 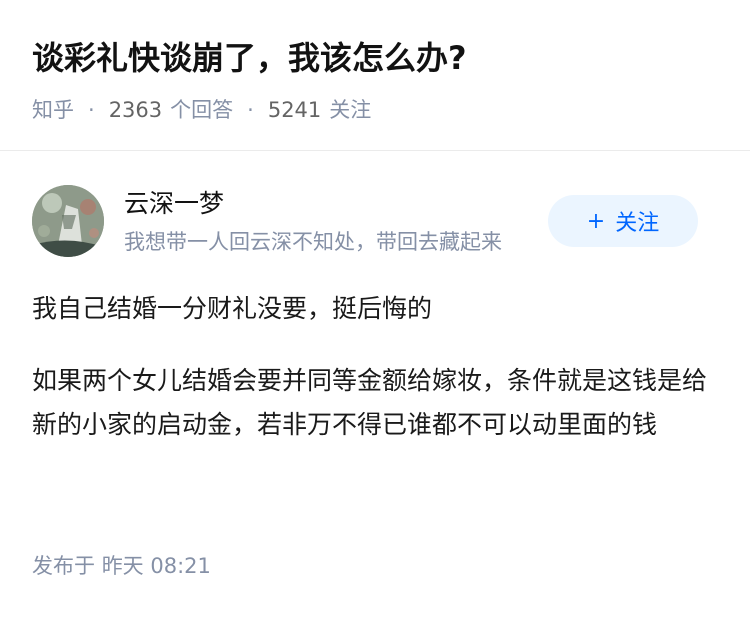 I want to click on avatar-image-icon, so click(x=68, y=221).